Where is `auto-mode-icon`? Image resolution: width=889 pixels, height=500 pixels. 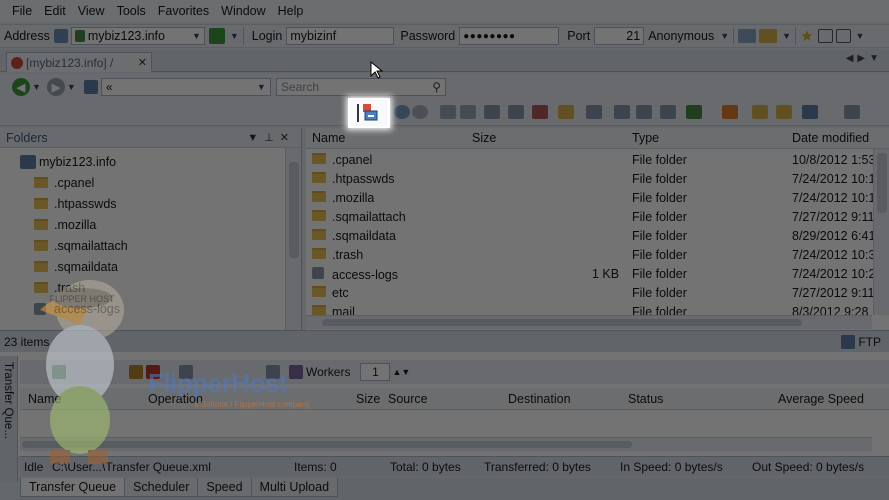 auto-mode-icon is located at coordinates (694, 112).